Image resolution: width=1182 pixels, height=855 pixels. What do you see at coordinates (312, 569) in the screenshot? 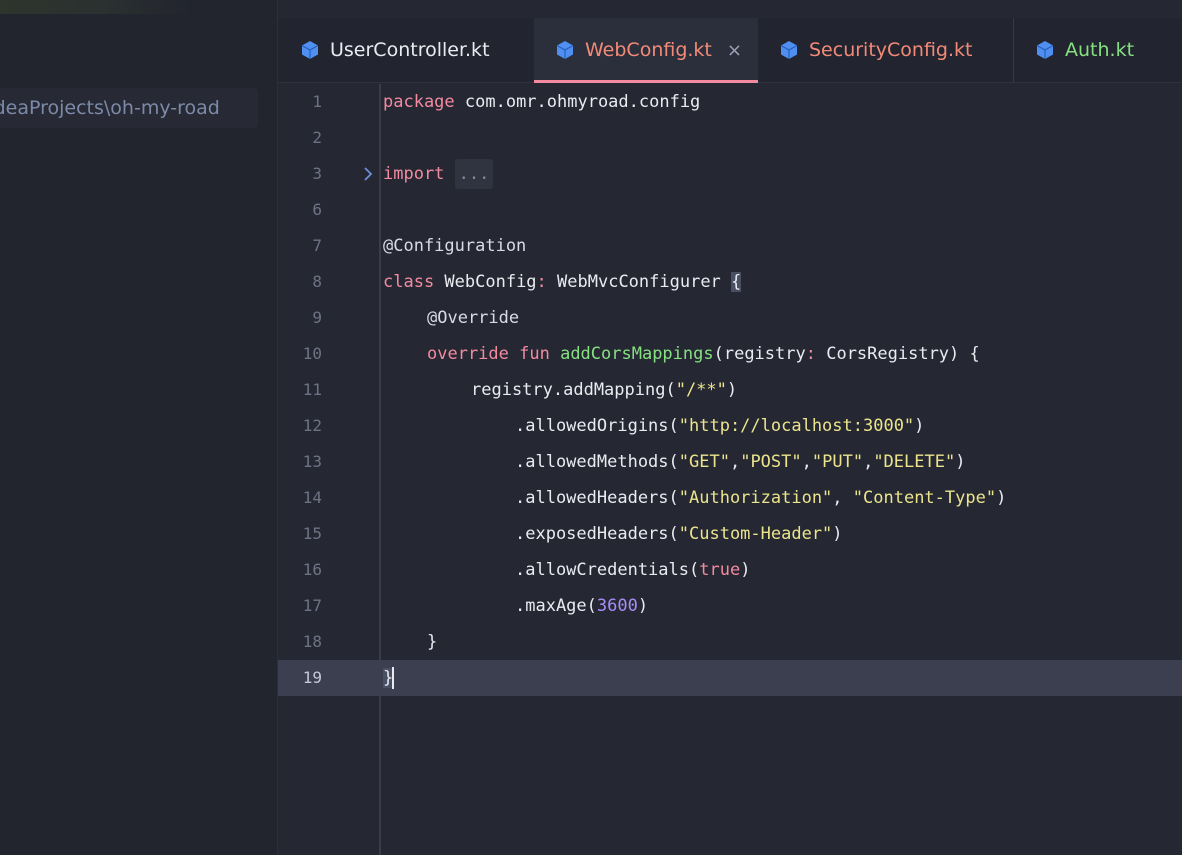
I see `line-number: 16` at bounding box center [312, 569].